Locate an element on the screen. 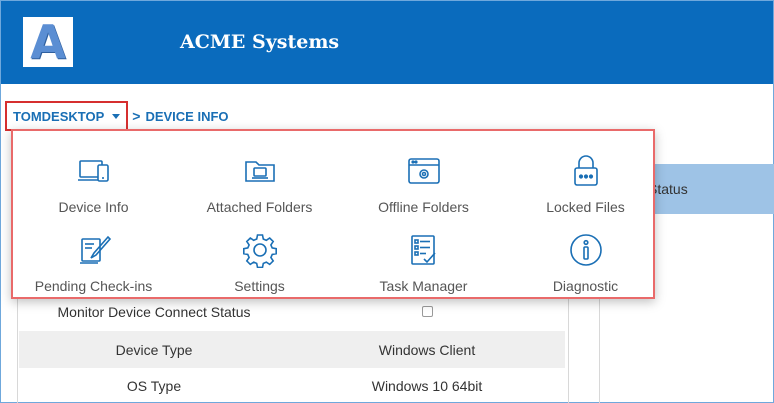 The height and width of the screenshot is (403, 774). monitor-connect-checkbox is located at coordinates (427, 311).